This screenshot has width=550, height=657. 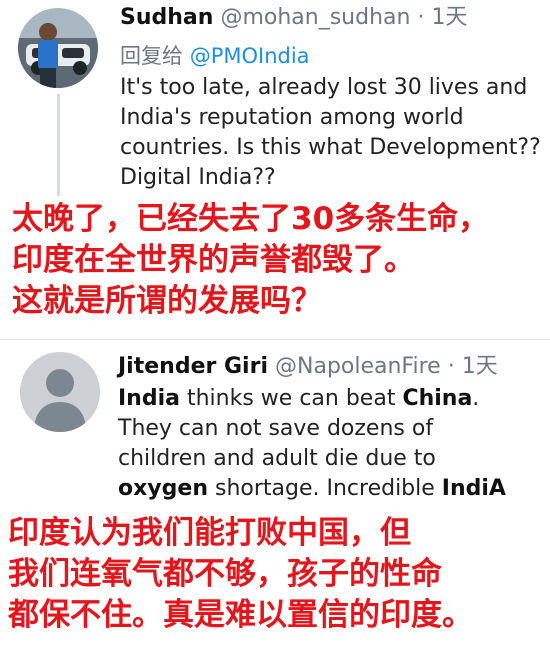 What do you see at coordinates (167, 301) in the screenshot?
I see `caption-line: 这就是所谓的发展吗？` at bounding box center [167, 301].